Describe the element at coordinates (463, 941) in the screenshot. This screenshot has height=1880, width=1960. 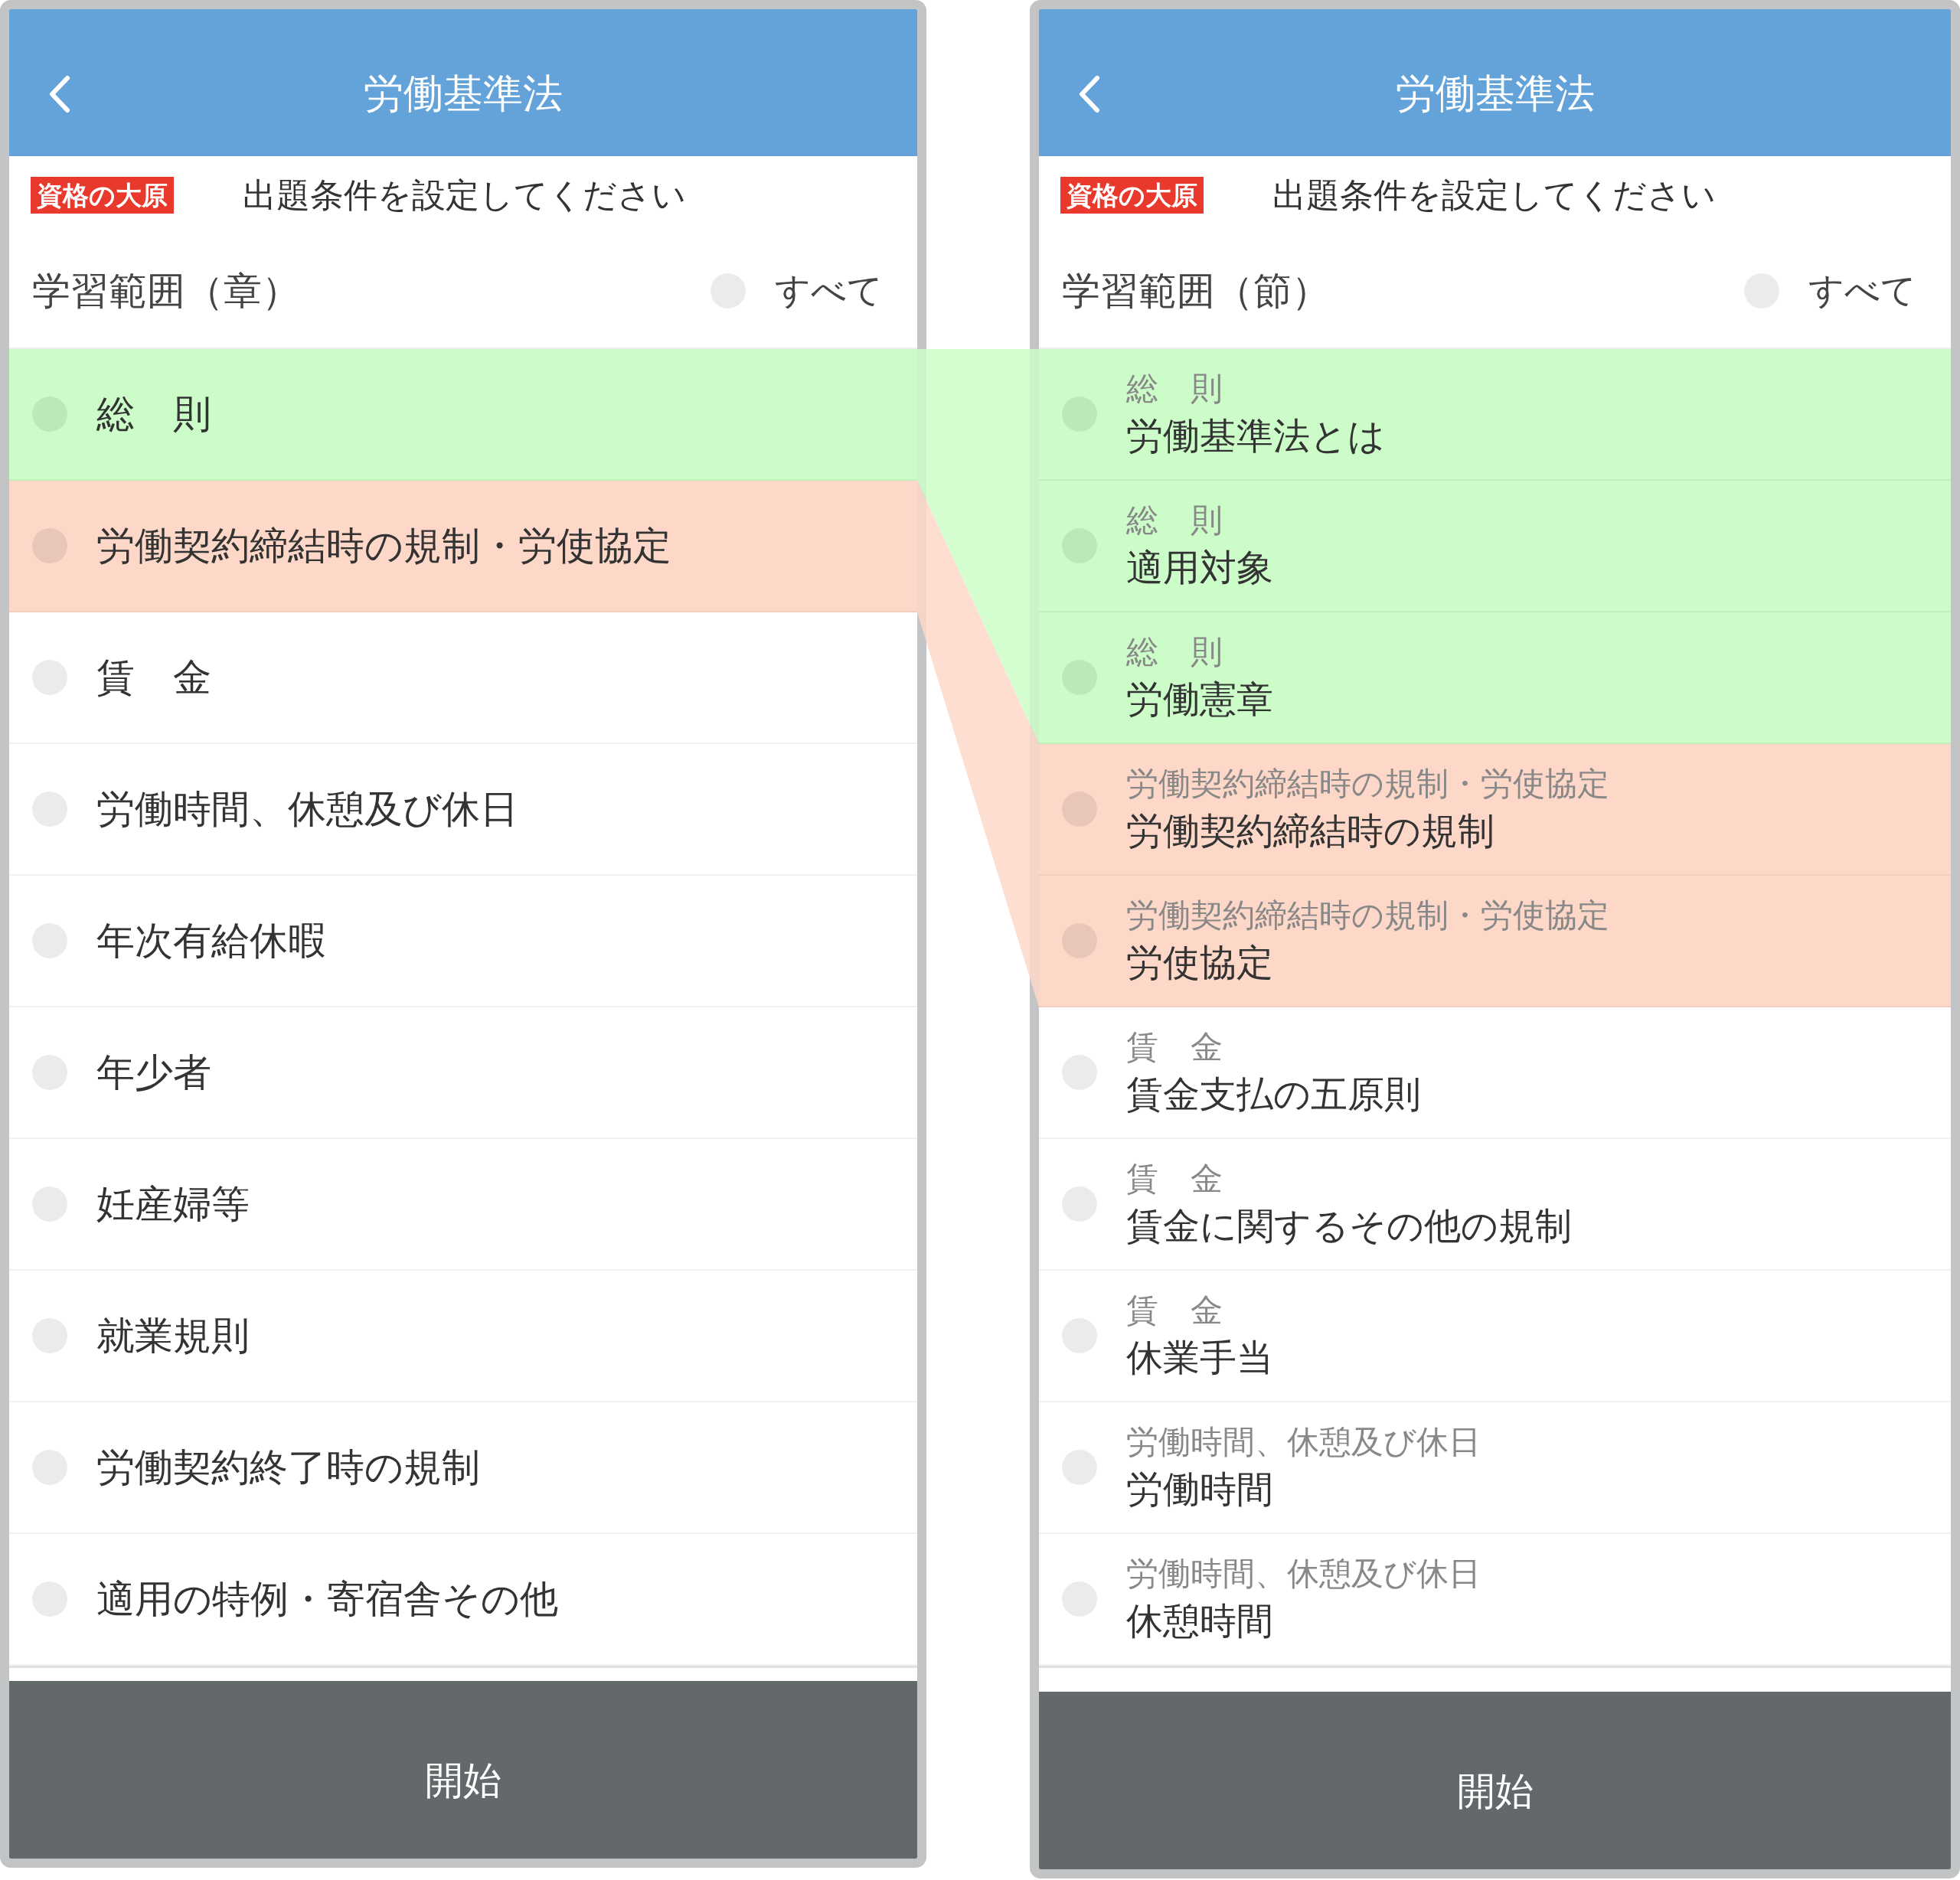
I see `list-item: 年次有給休暇` at that location.